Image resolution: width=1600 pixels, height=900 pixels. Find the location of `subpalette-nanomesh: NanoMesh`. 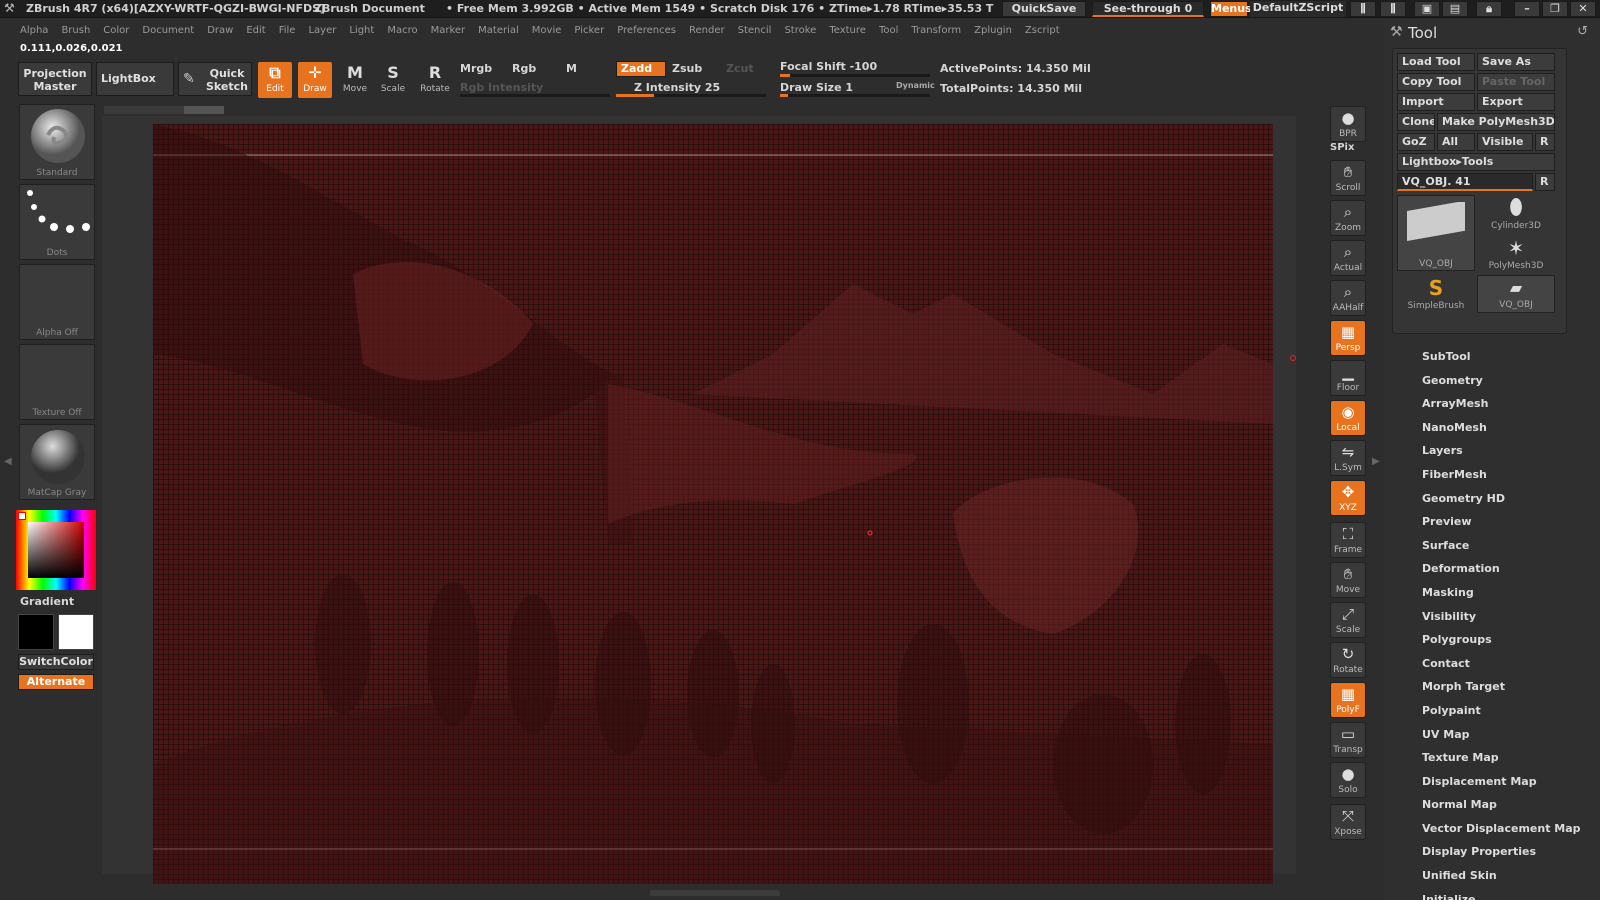

subpalette-nanomesh: NanoMesh is located at coordinates (1501, 433).